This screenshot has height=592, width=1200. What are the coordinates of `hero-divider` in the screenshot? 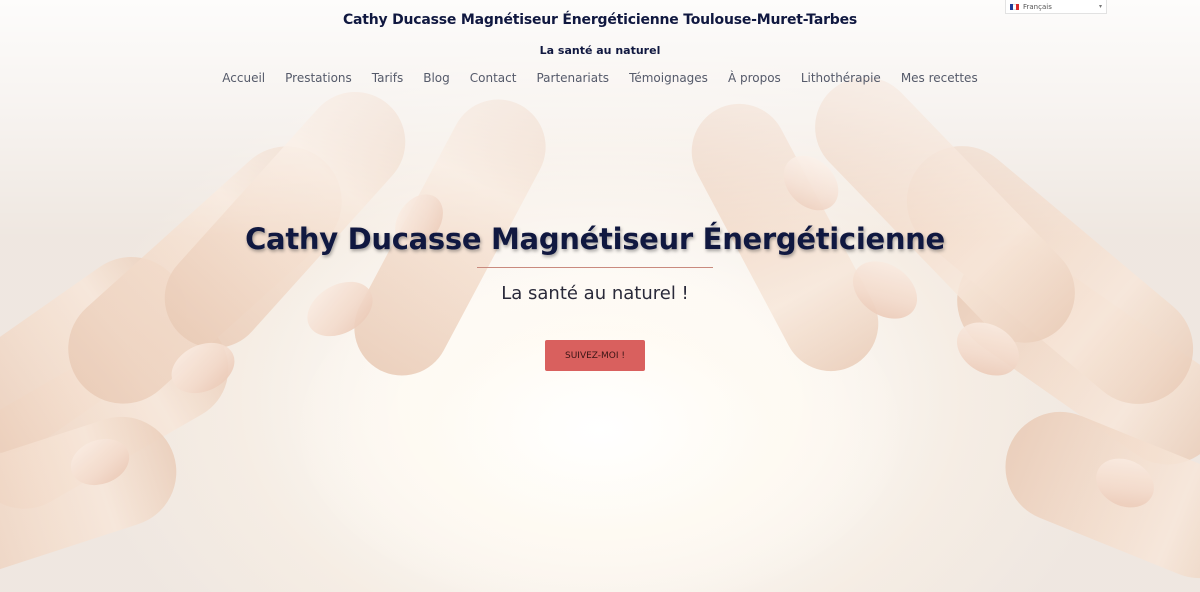 It's located at (595, 267).